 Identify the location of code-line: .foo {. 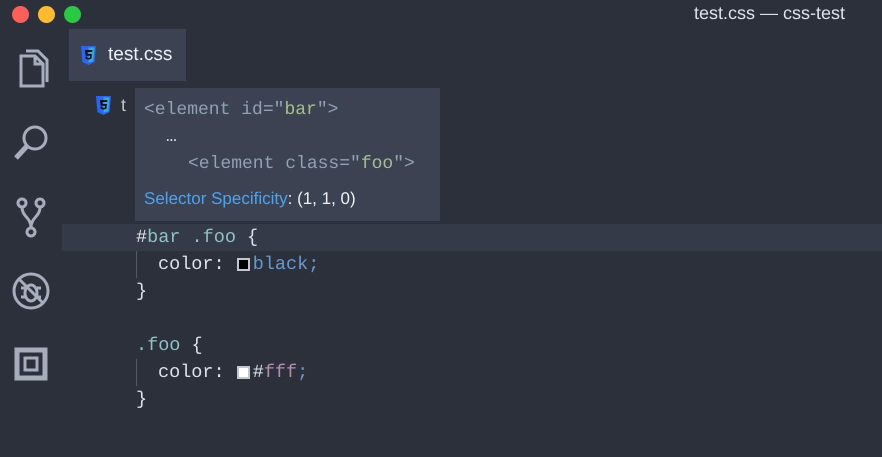
(169, 346).